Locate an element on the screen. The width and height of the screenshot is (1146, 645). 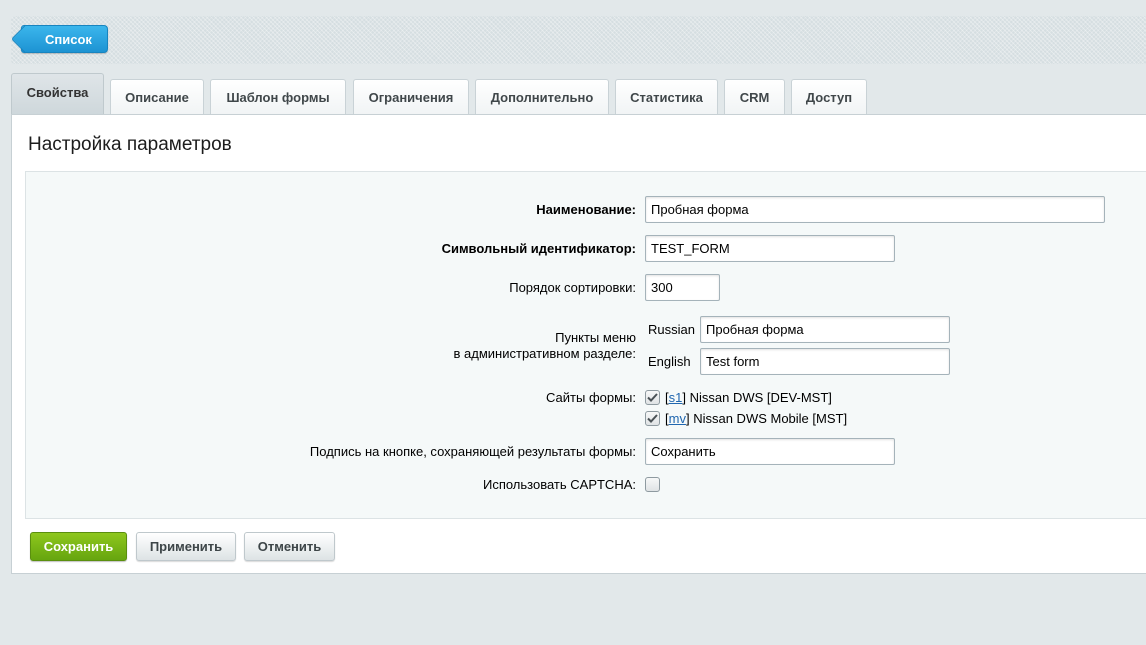
sort-input is located at coordinates (682, 287).